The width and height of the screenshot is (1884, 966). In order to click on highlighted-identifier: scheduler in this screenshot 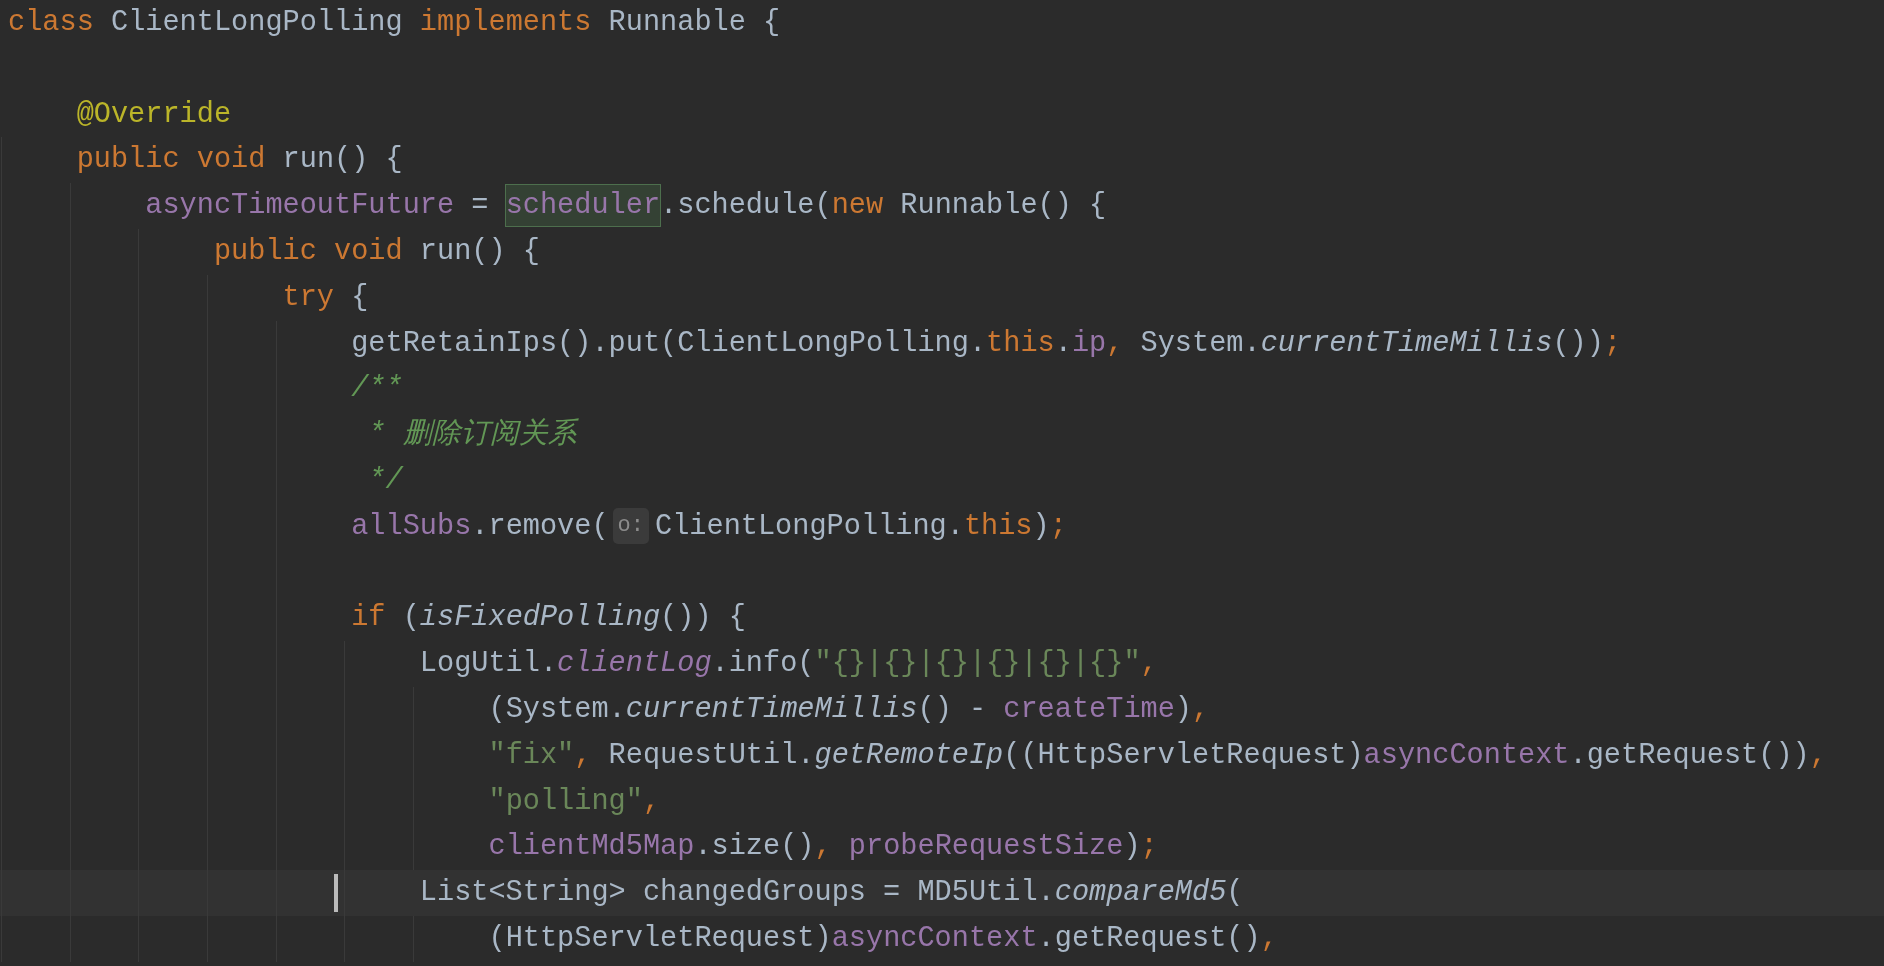, I will do `click(583, 206)`.